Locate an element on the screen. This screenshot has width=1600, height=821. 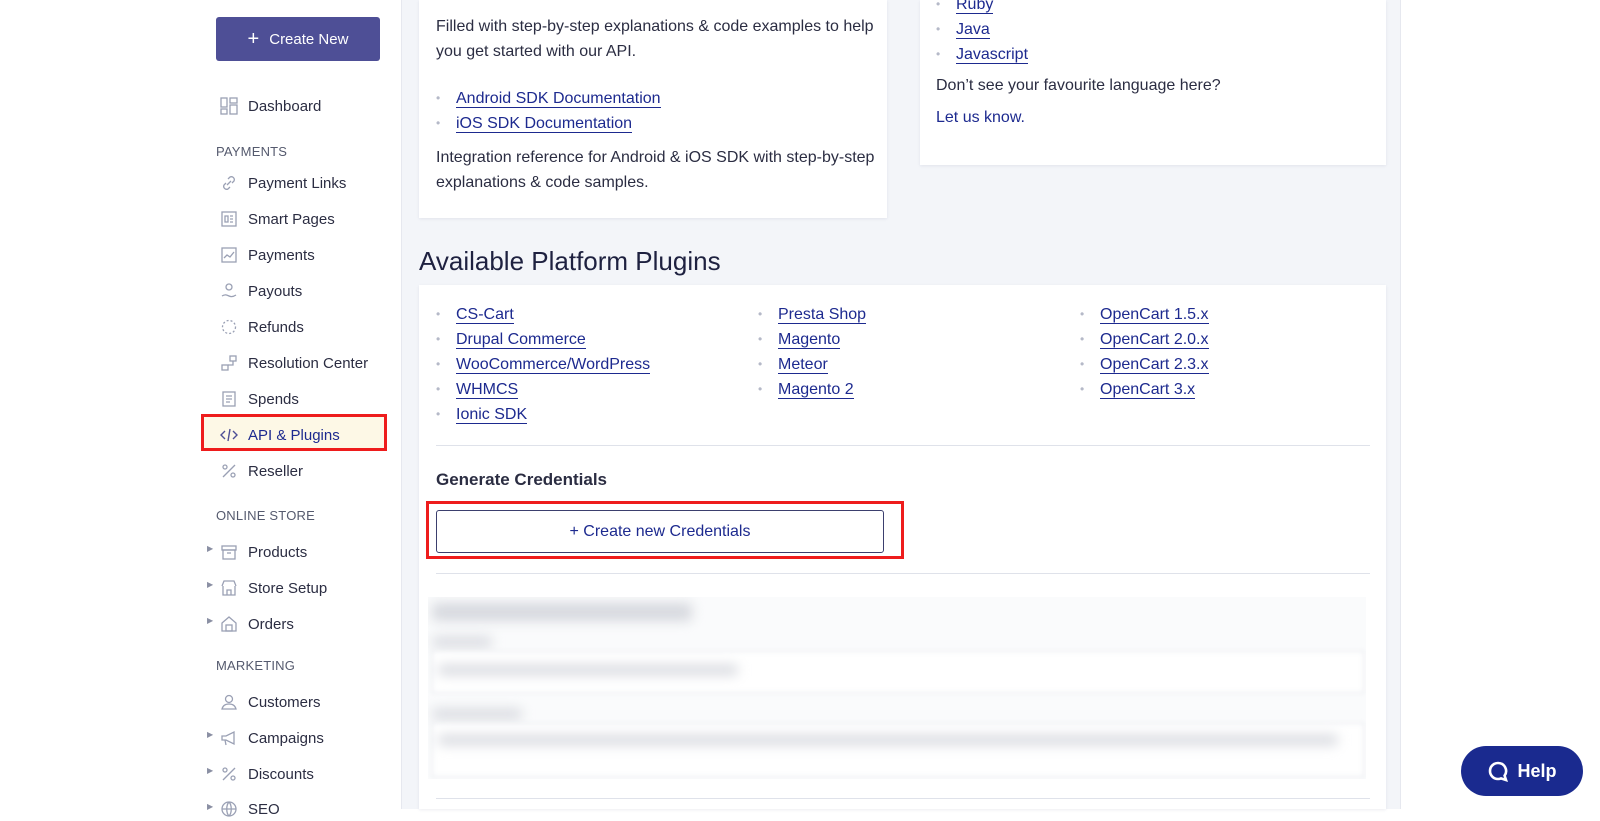
sidebar-item-payment-links: Payment Links is located at coordinates (283, 183).